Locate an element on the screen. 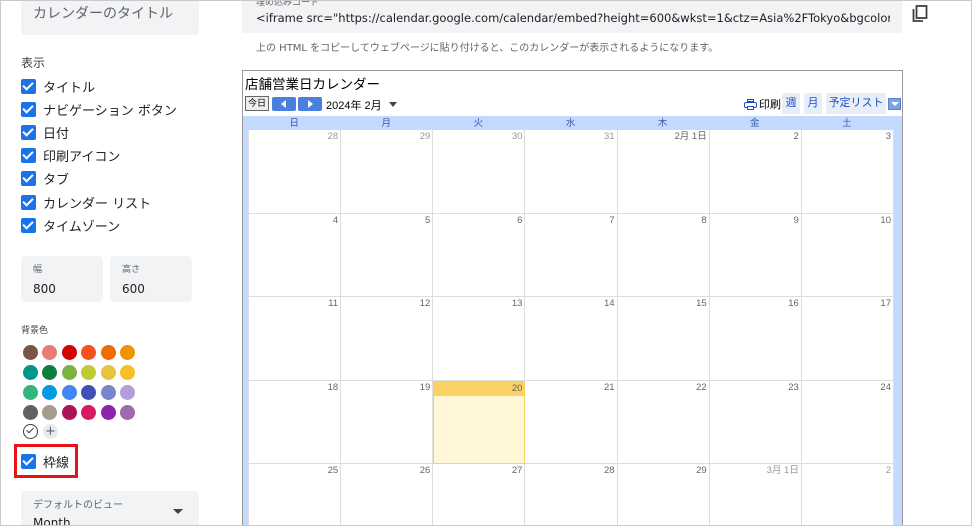  option-label: ナビゲーション ボタン is located at coordinates (110, 111).